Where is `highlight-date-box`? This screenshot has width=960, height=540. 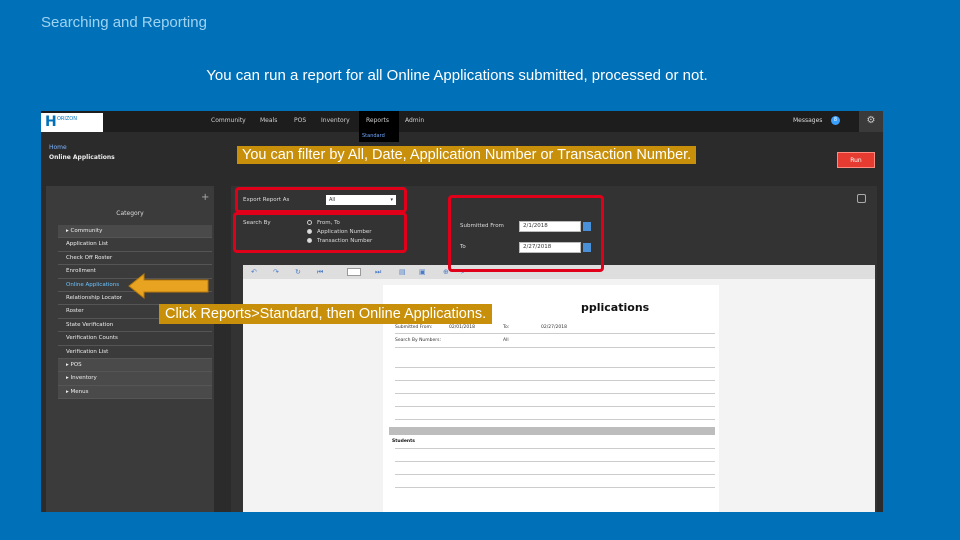
highlight-date-box is located at coordinates (526, 233).